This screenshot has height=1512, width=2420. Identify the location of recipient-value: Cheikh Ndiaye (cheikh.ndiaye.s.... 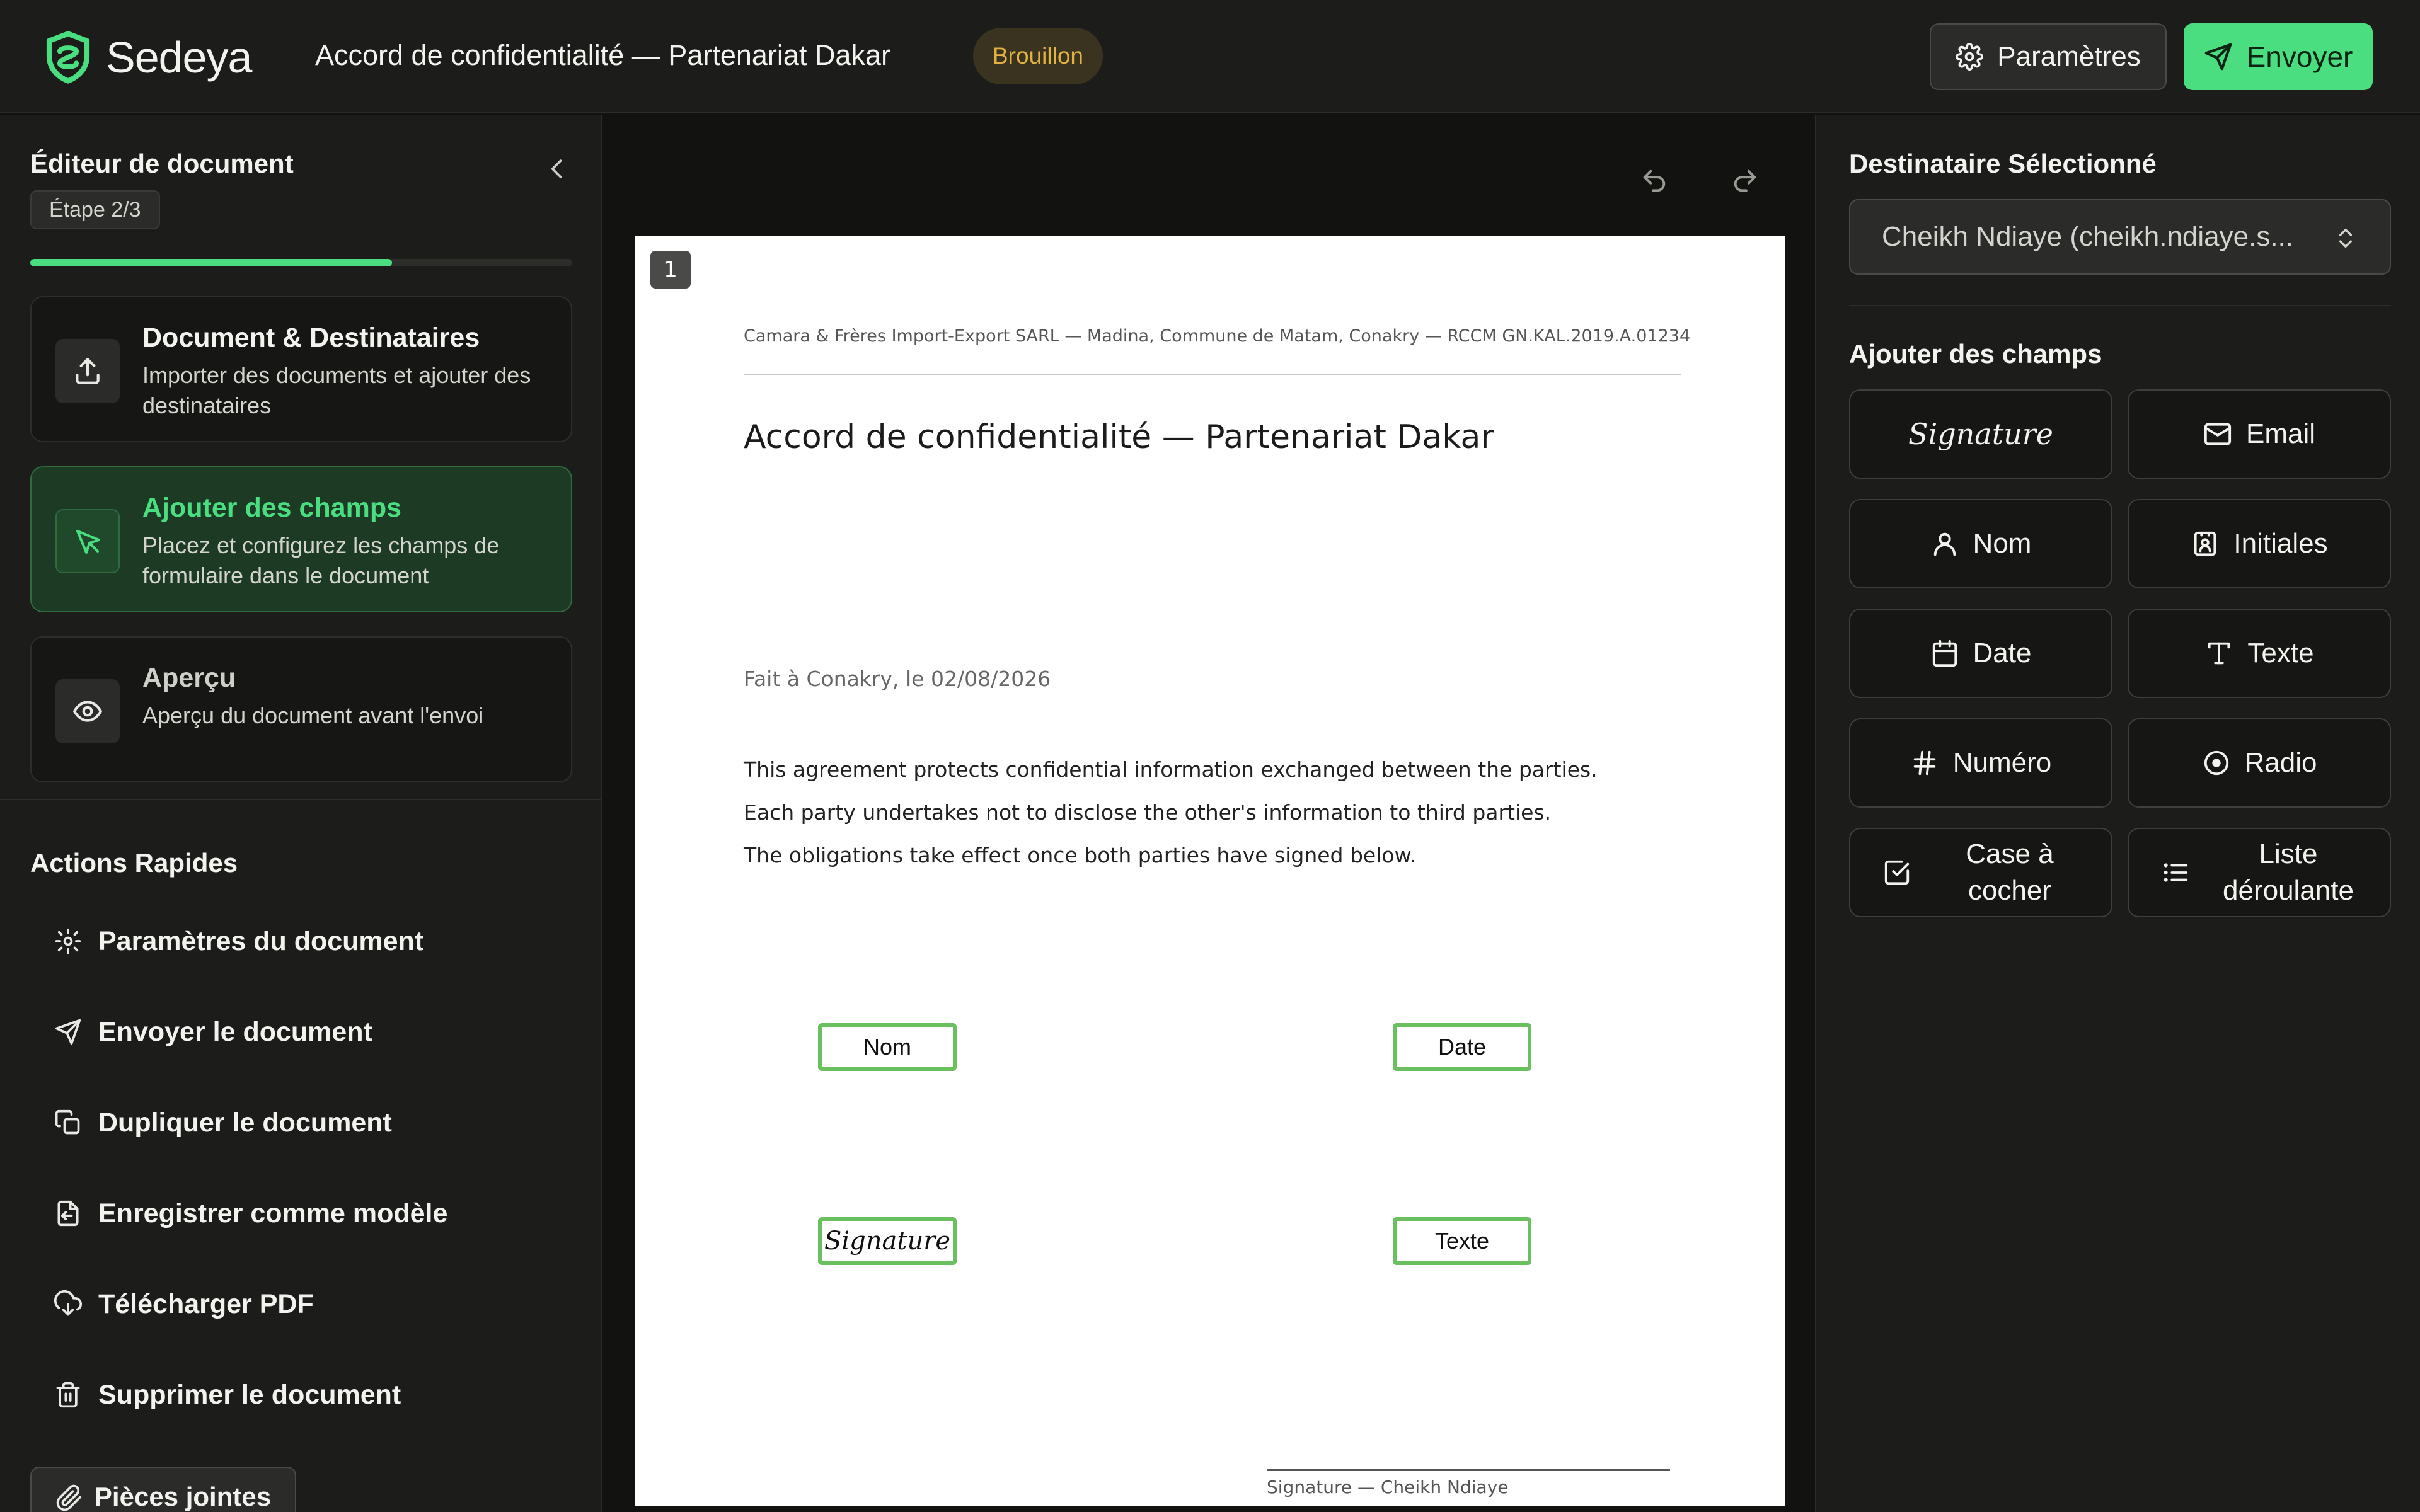
(2088, 236).